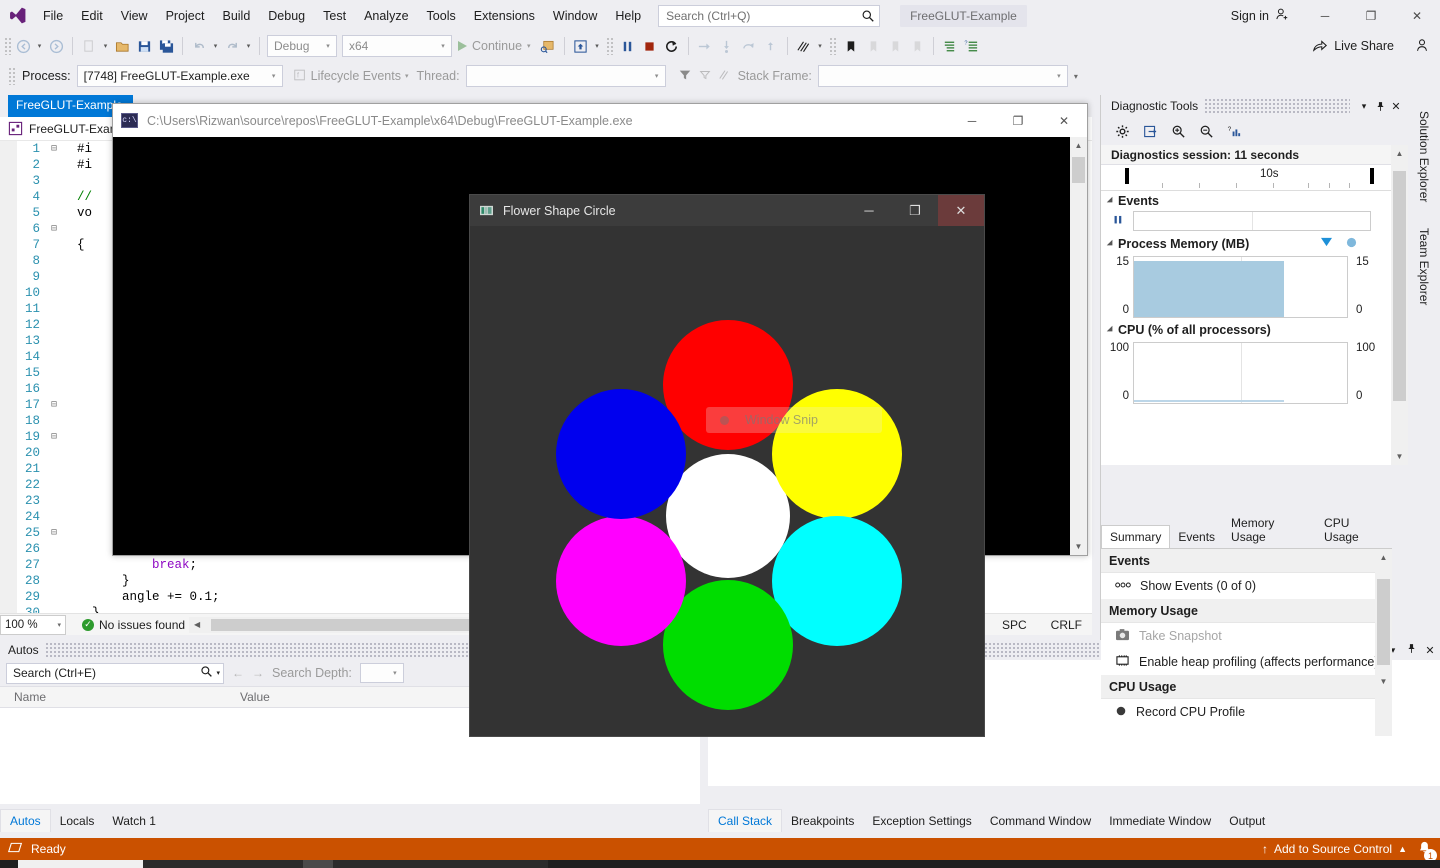  Describe the element at coordinates (53, 16) in the screenshot. I see `menu-item-file: File` at that location.